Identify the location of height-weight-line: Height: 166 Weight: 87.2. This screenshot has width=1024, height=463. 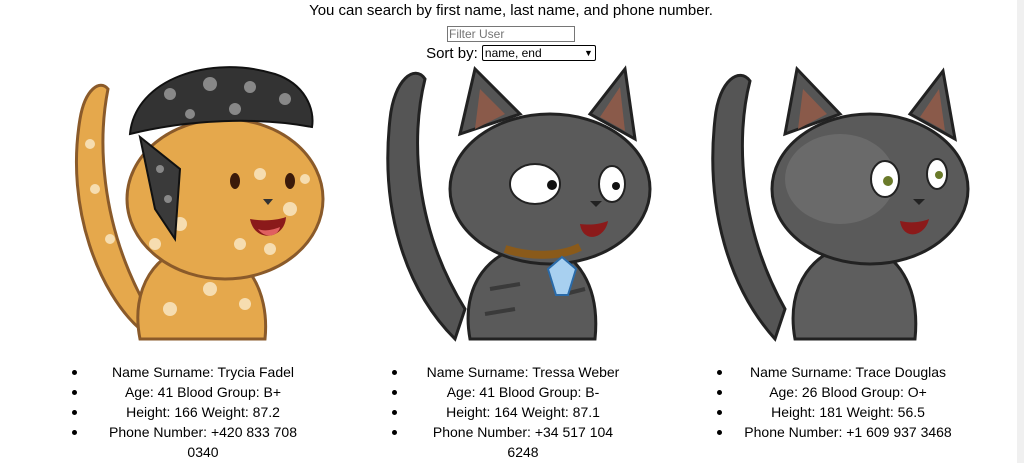
(184, 412).